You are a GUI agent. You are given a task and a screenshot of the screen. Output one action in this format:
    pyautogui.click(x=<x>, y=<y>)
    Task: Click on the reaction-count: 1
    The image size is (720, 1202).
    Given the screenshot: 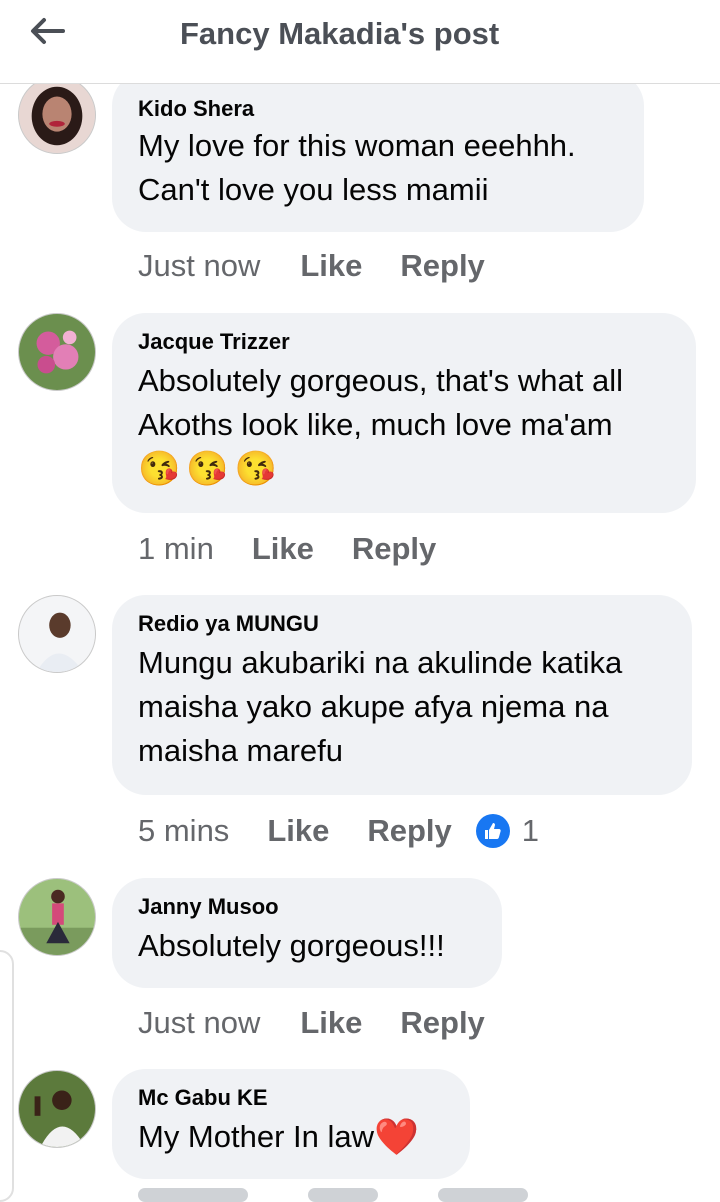 What is the action you would take?
    pyautogui.click(x=530, y=830)
    